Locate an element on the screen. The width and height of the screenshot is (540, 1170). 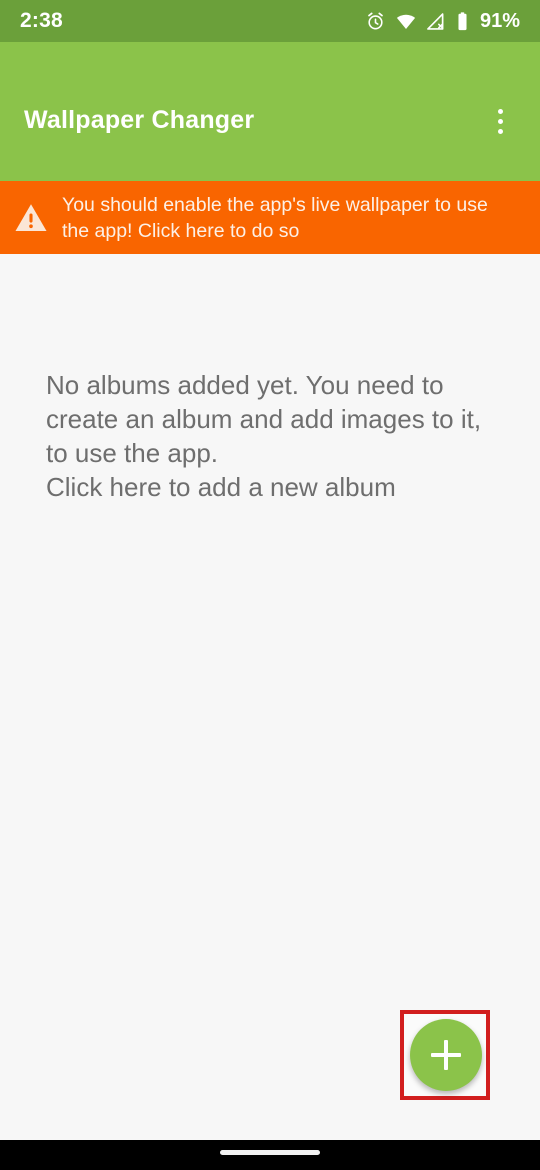
plus-icon is located at coordinates (446, 1055).